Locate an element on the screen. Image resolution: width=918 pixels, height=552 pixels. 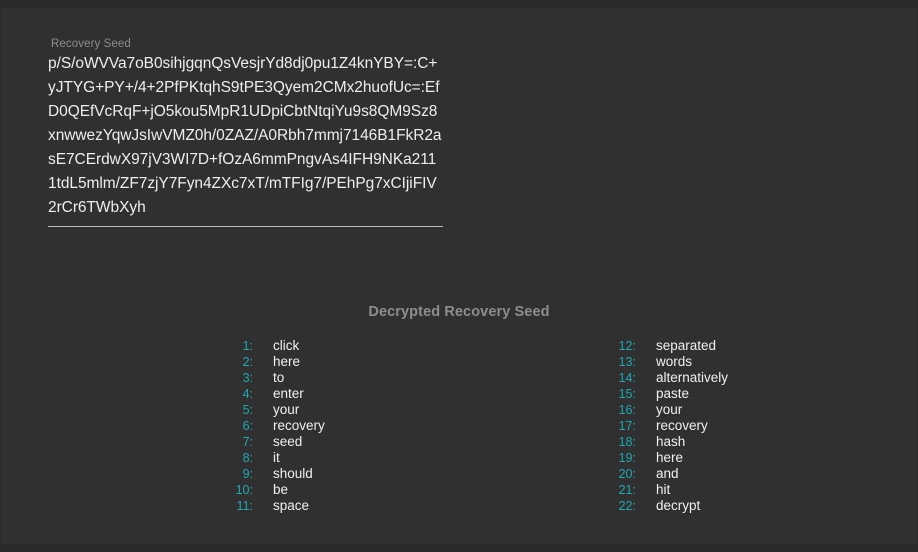
word-row: 5: your is located at coordinates (230, 410).